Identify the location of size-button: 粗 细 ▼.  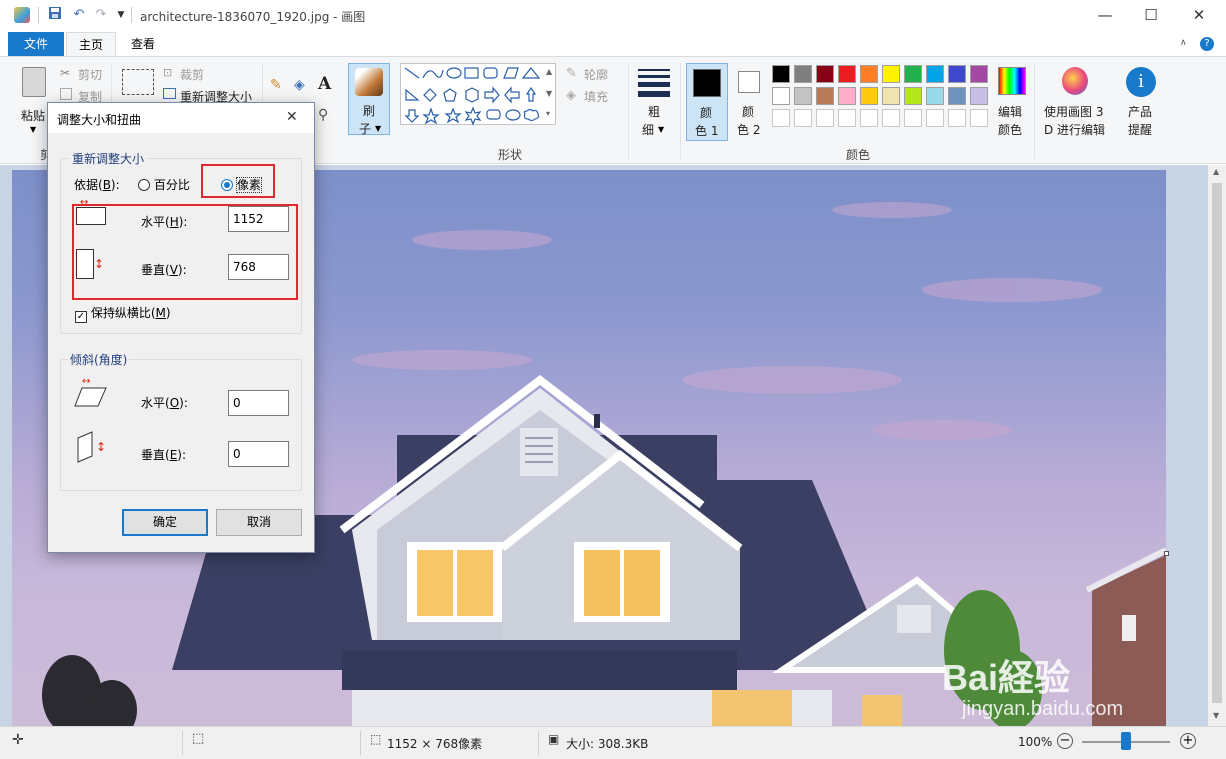
(654, 100).